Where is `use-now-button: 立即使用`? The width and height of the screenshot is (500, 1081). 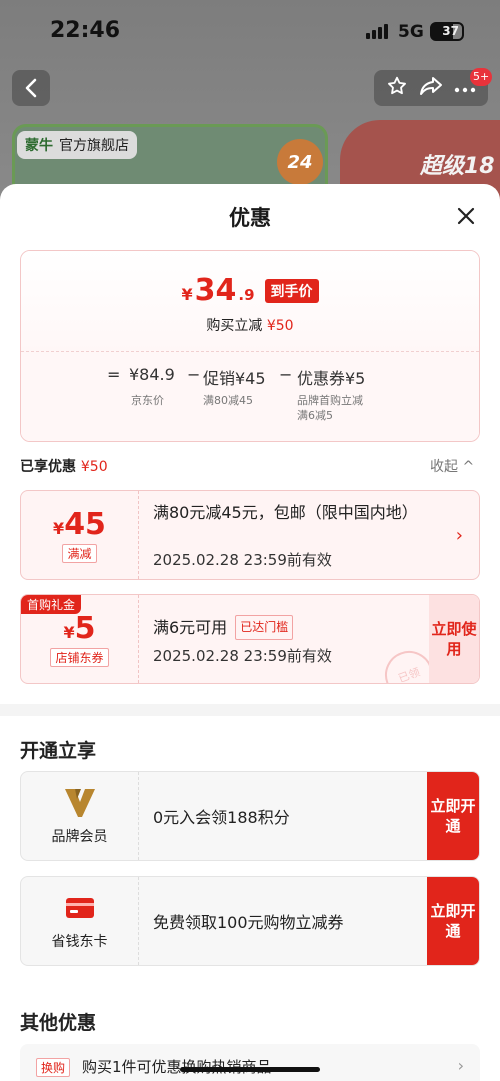 use-now-button: 立即使用 is located at coordinates (454, 639).